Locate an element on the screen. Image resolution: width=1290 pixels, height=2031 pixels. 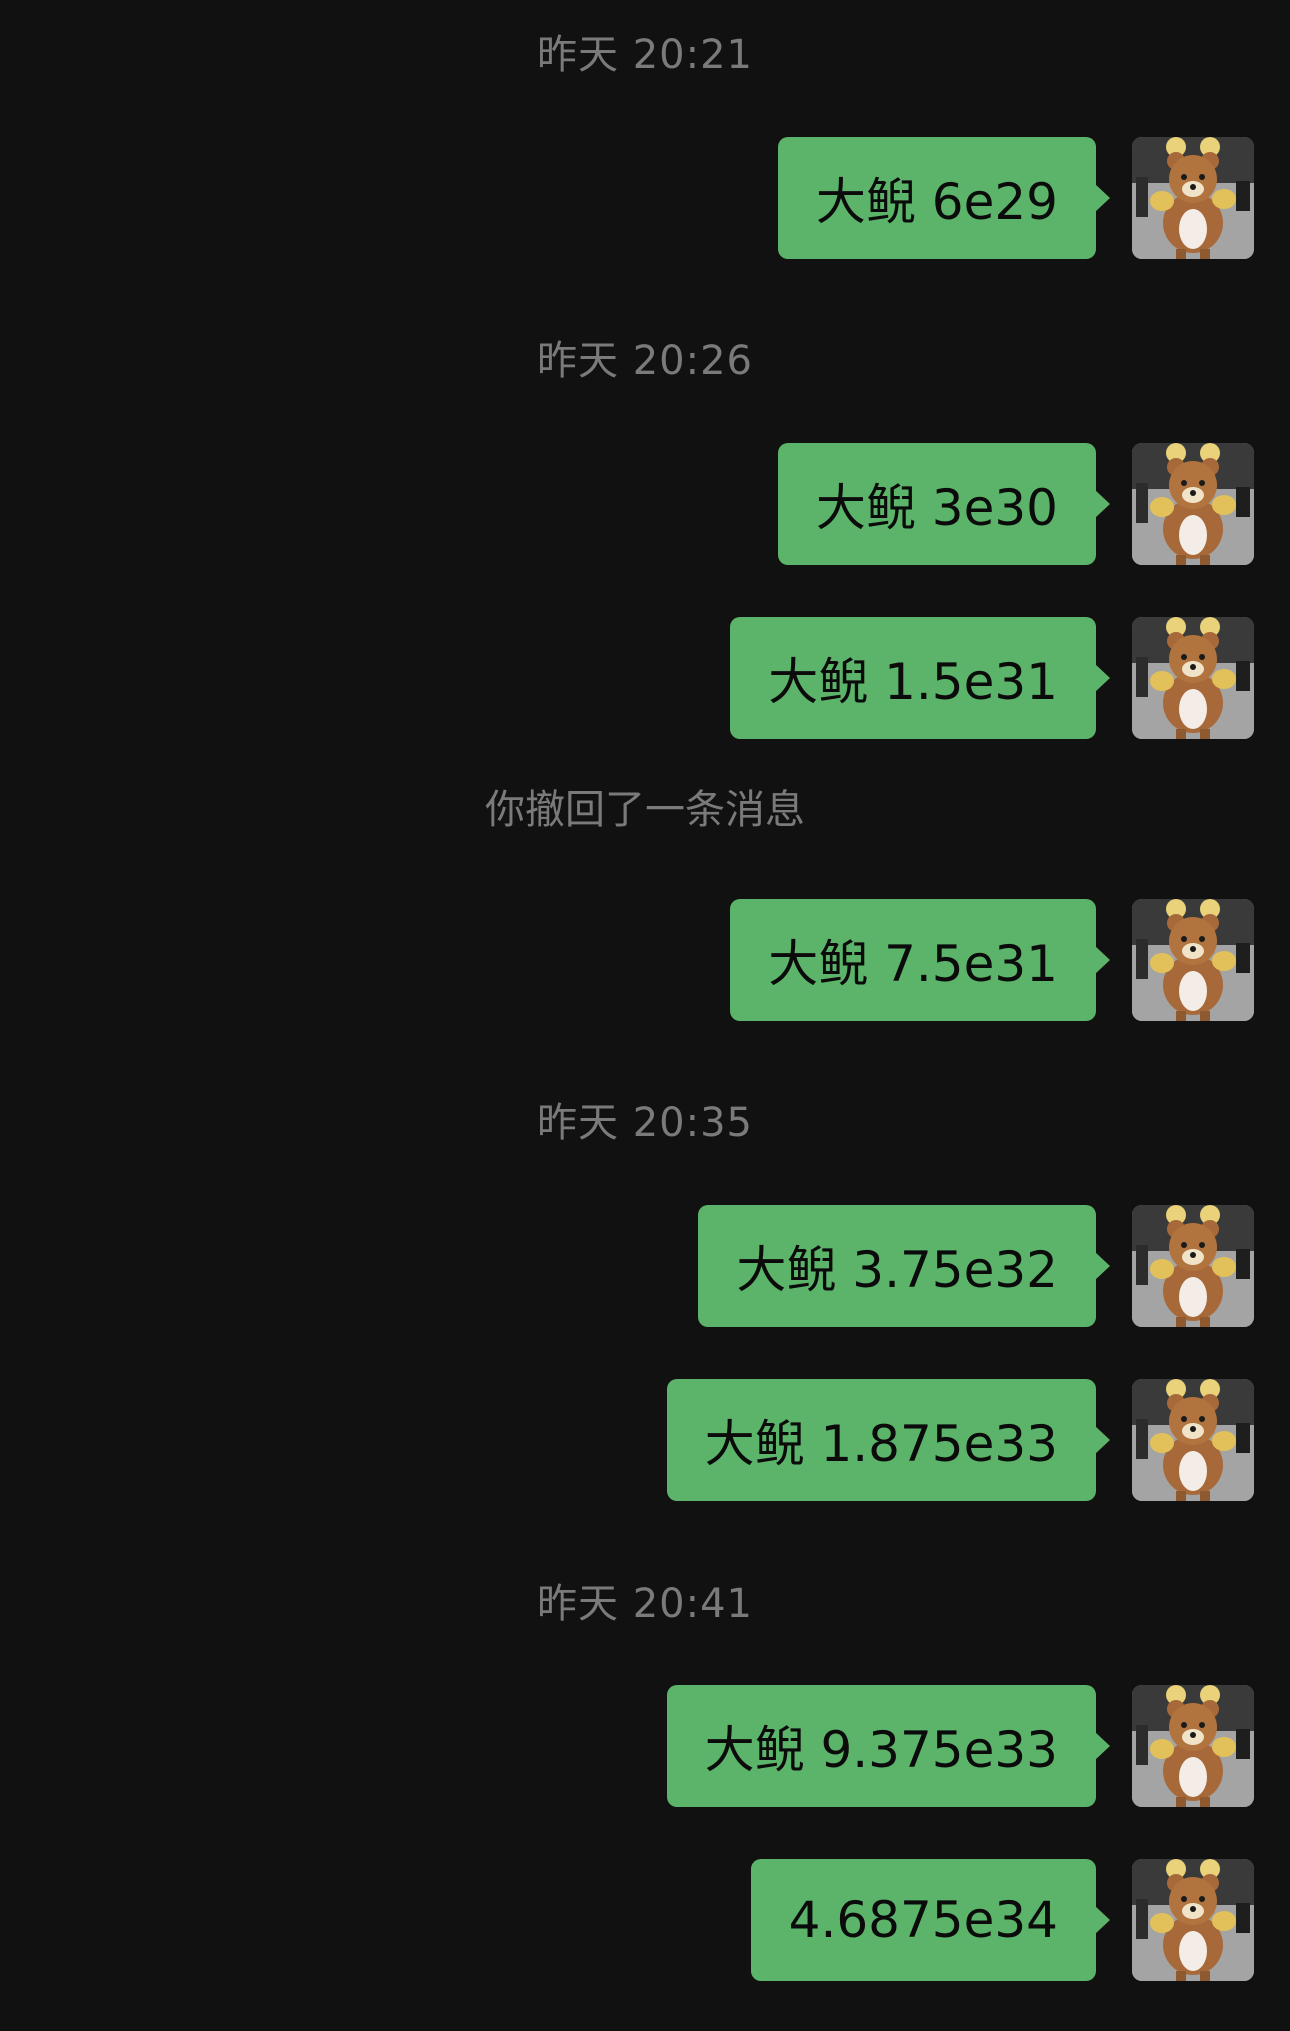
message-row: 大鲵 3.75e32 is located at coordinates (976, 1266).